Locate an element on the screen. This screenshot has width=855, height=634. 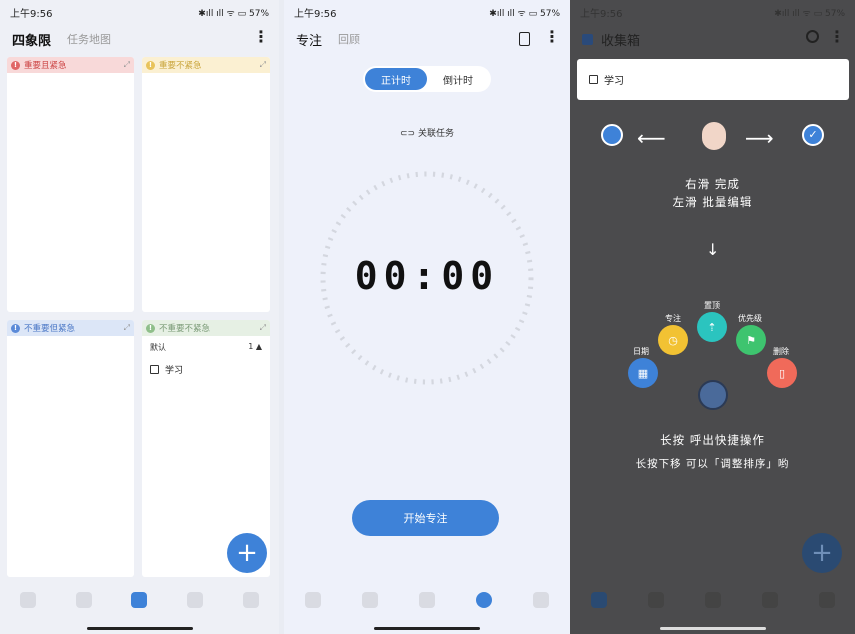
inbox-icon is located at coordinates (587, 39).